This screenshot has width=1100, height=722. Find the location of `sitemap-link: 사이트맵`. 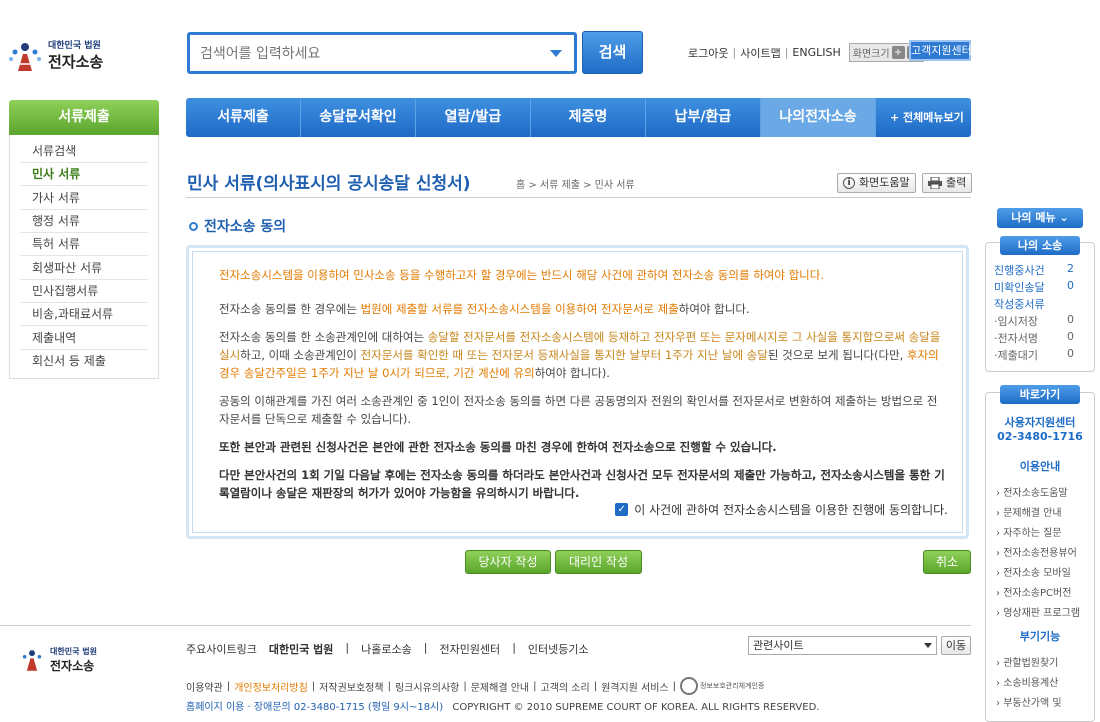

sitemap-link: 사이트맵 is located at coordinates (760, 53).